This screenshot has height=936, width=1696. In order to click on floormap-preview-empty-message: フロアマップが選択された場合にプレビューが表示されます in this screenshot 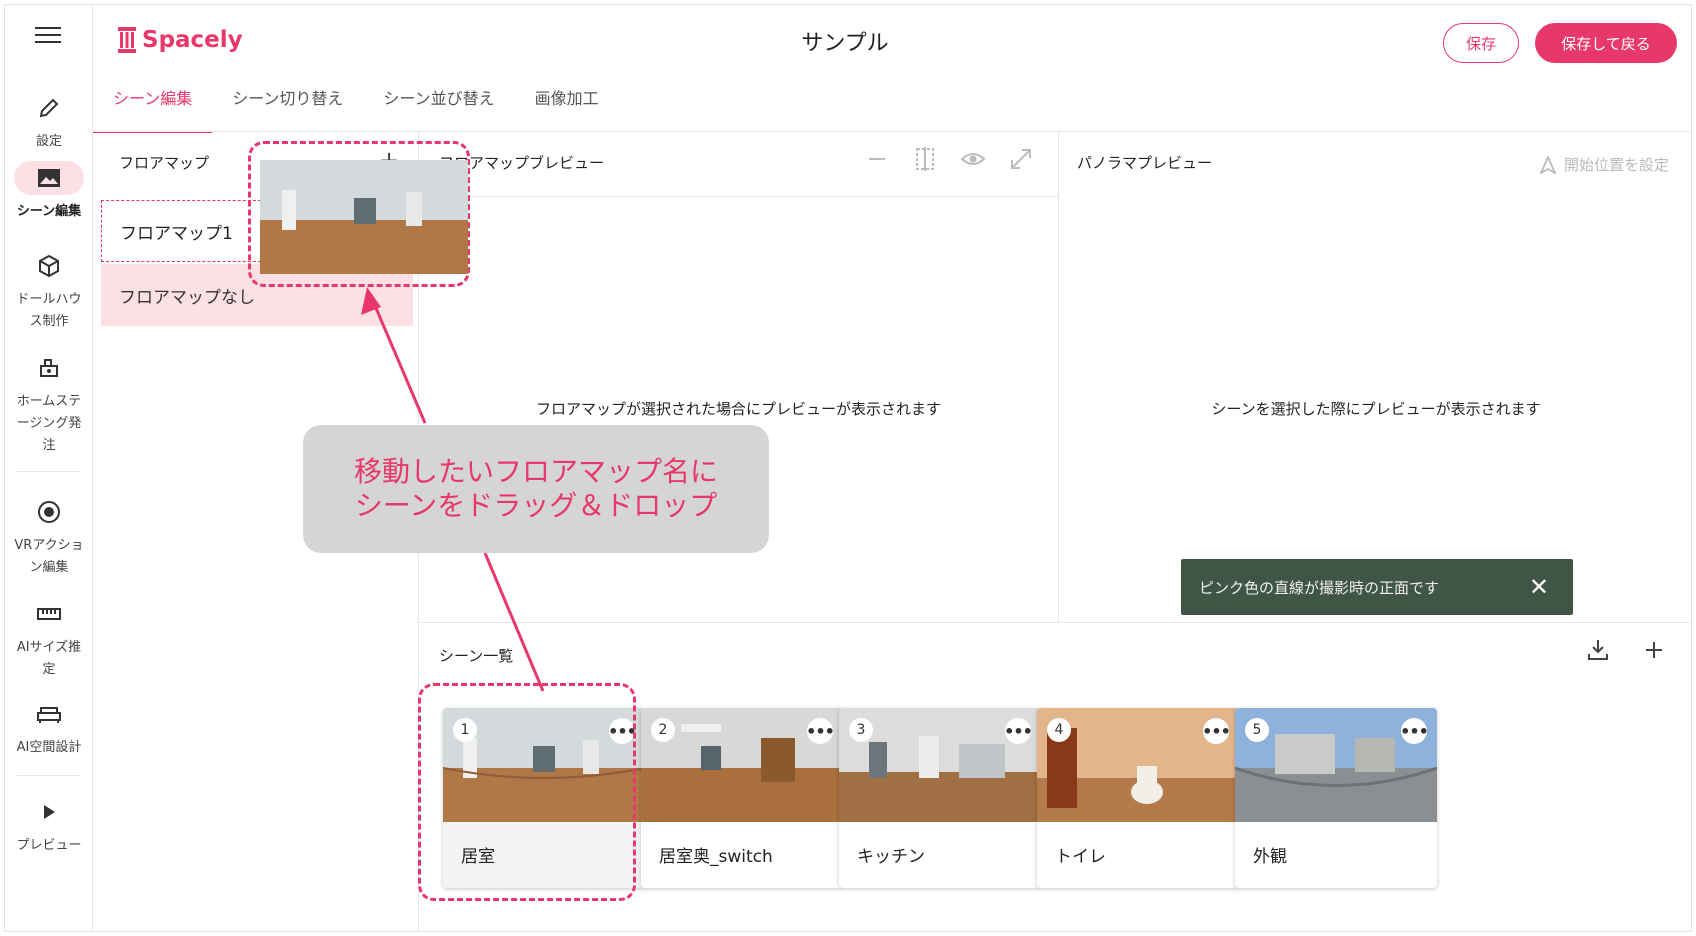, I will do `click(738, 409)`.